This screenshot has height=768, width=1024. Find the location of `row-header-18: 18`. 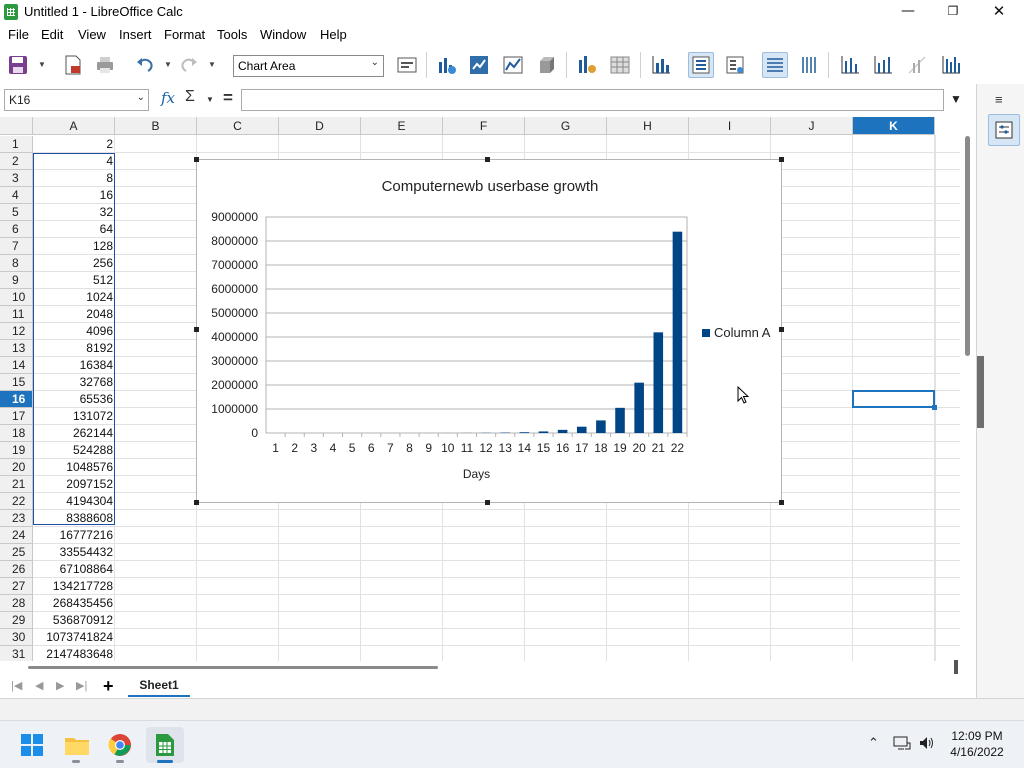

row-header-18: 18 is located at coordinates (16, 433).